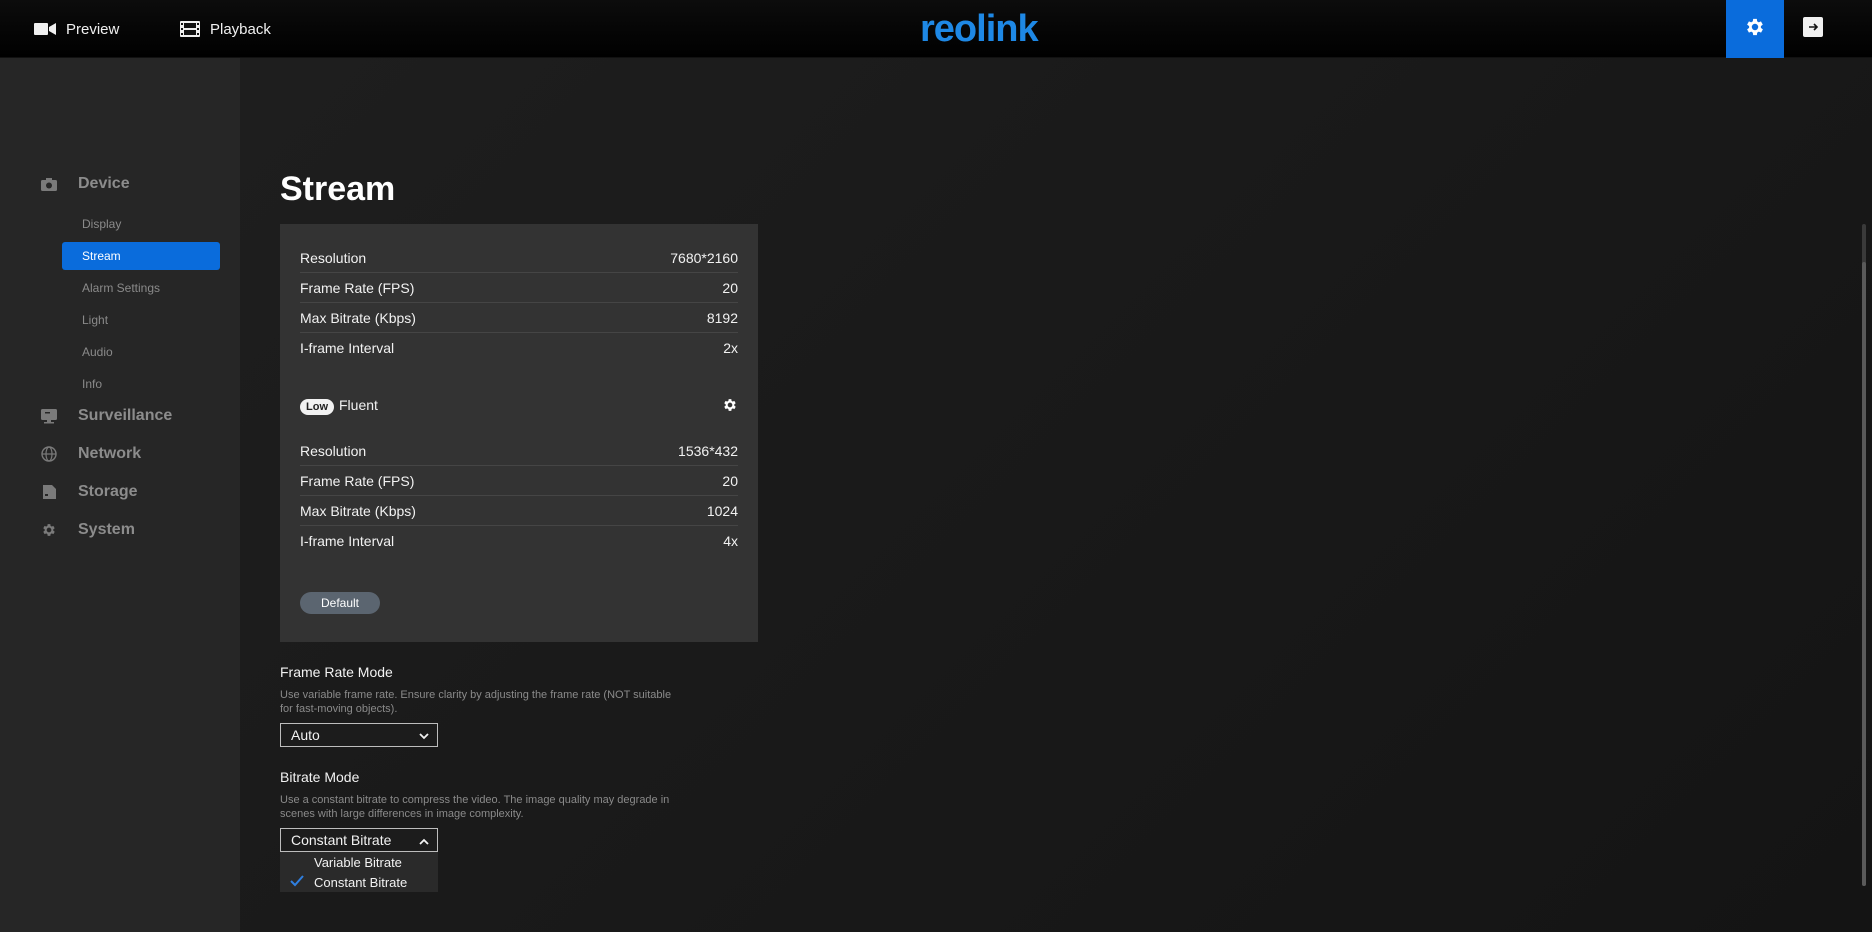  I want to click on sidebar-item-info: Info, so click(141, 384).